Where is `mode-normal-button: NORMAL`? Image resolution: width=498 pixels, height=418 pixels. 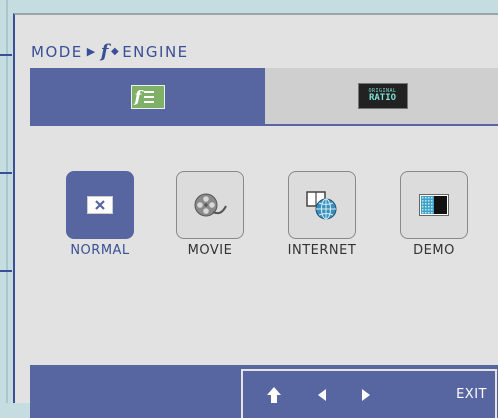 mode-normal-button: NORMAL is located at coordinates (100, 214).